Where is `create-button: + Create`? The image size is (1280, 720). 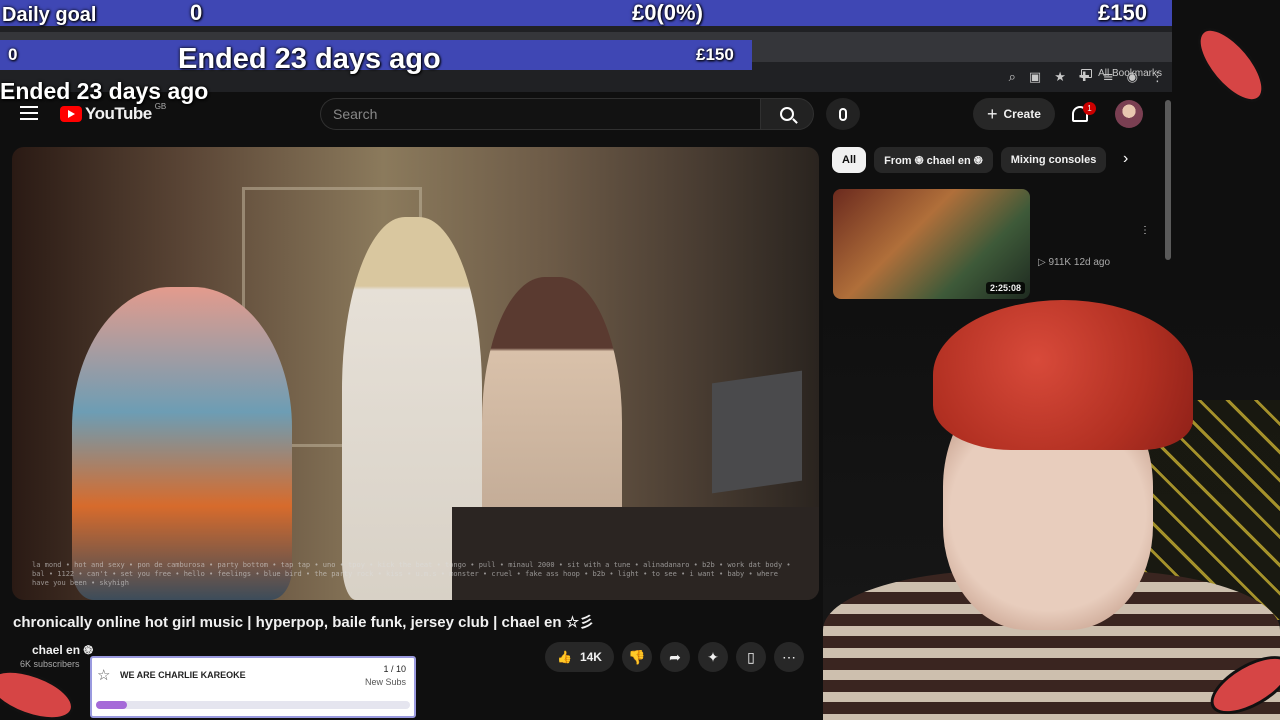
create-button: + Create is located at coordinates (1014, 114).